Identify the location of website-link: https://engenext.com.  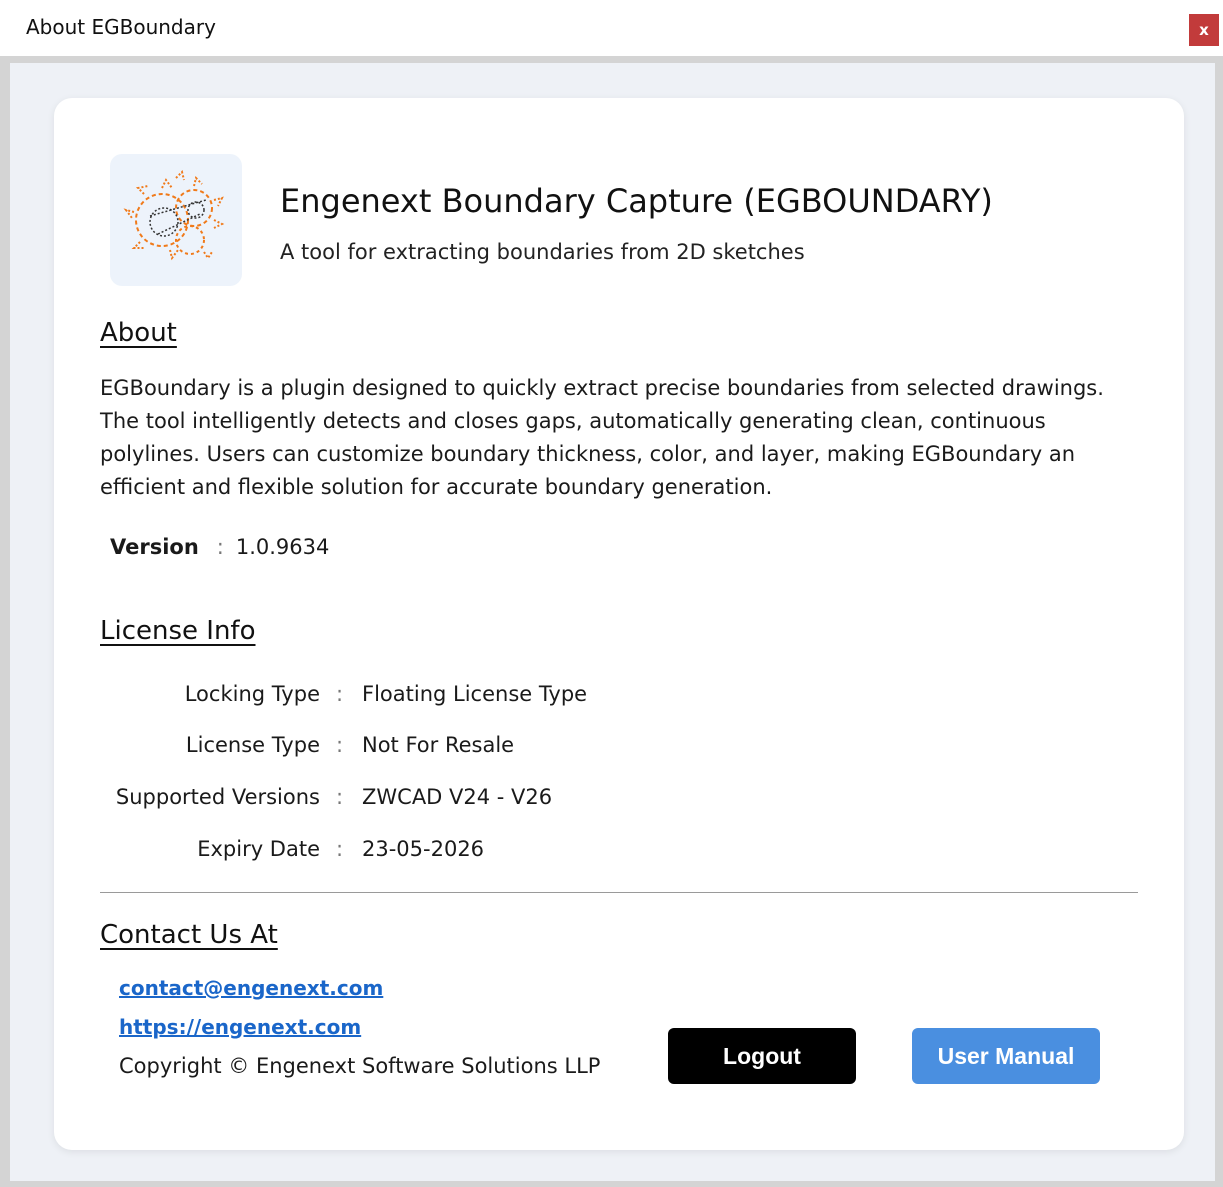
(240, 1027).